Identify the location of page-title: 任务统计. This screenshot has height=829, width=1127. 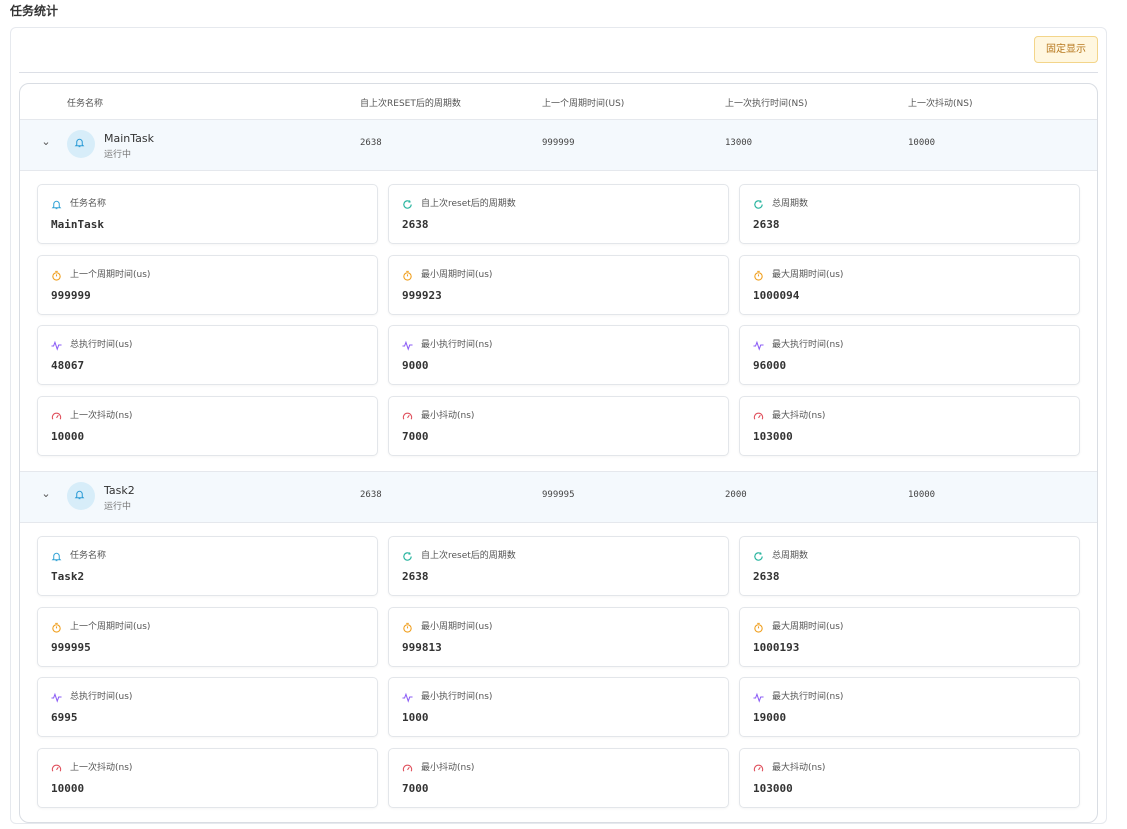
(34, 11).